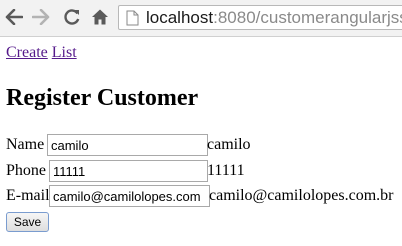 The image size is (402, 246). What do you see at coordinates (27, 222) in the screenshot?
I see `save-button: Save` at bounding box center [27, 222].